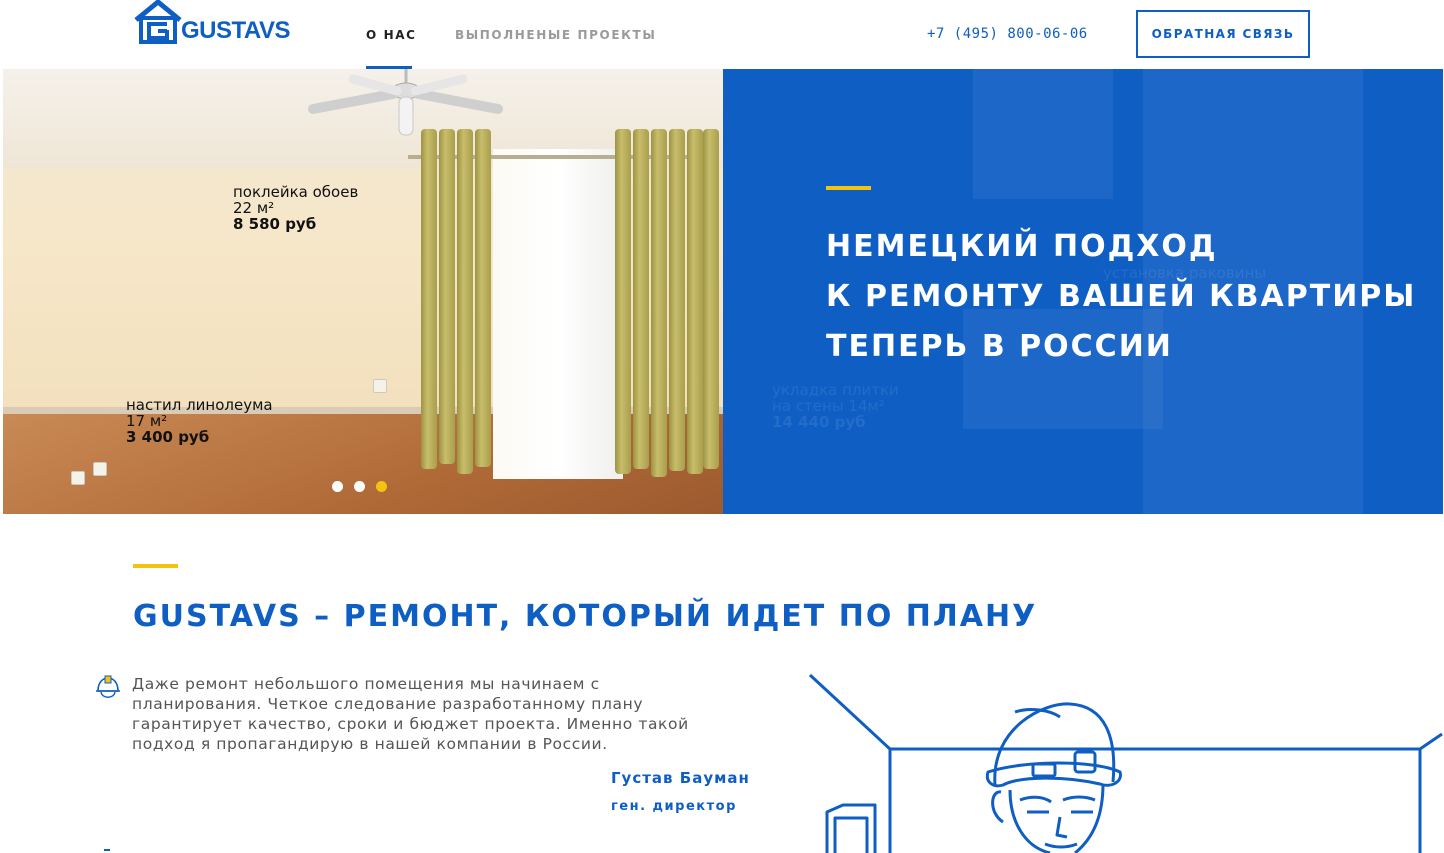 This screenshot has height=853, width=1444. I want to click on about-title: GUSTAVS – РЕМОНТ, КОТОРЫЙ ИДЕТ ПО ПЛАНУ, so click(585, 616).